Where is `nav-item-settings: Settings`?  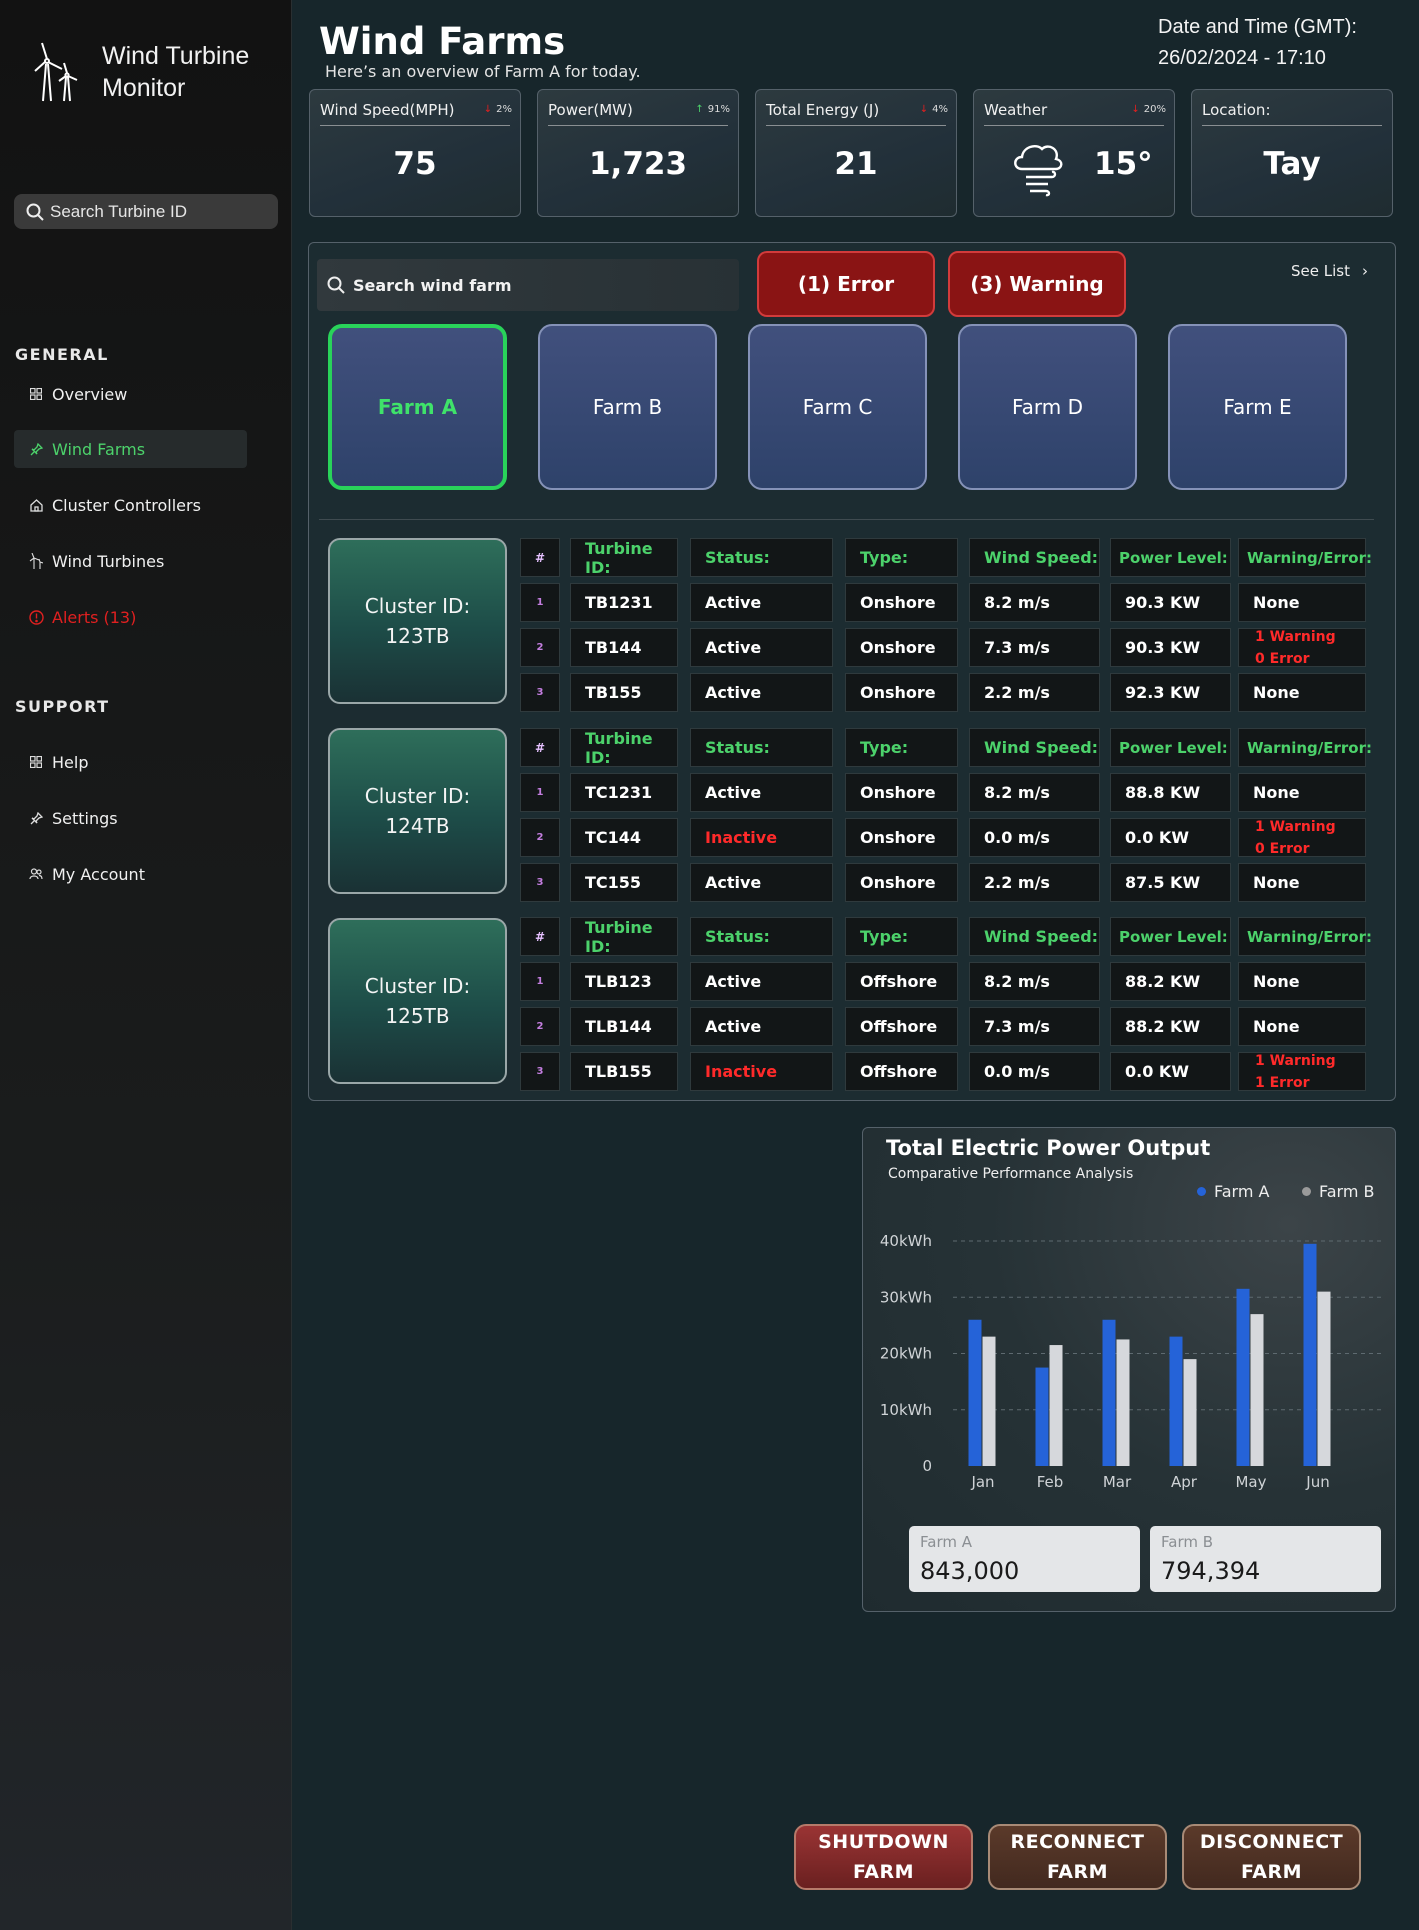 nav-item-settings: Settings is located at coordinates (130, 818).